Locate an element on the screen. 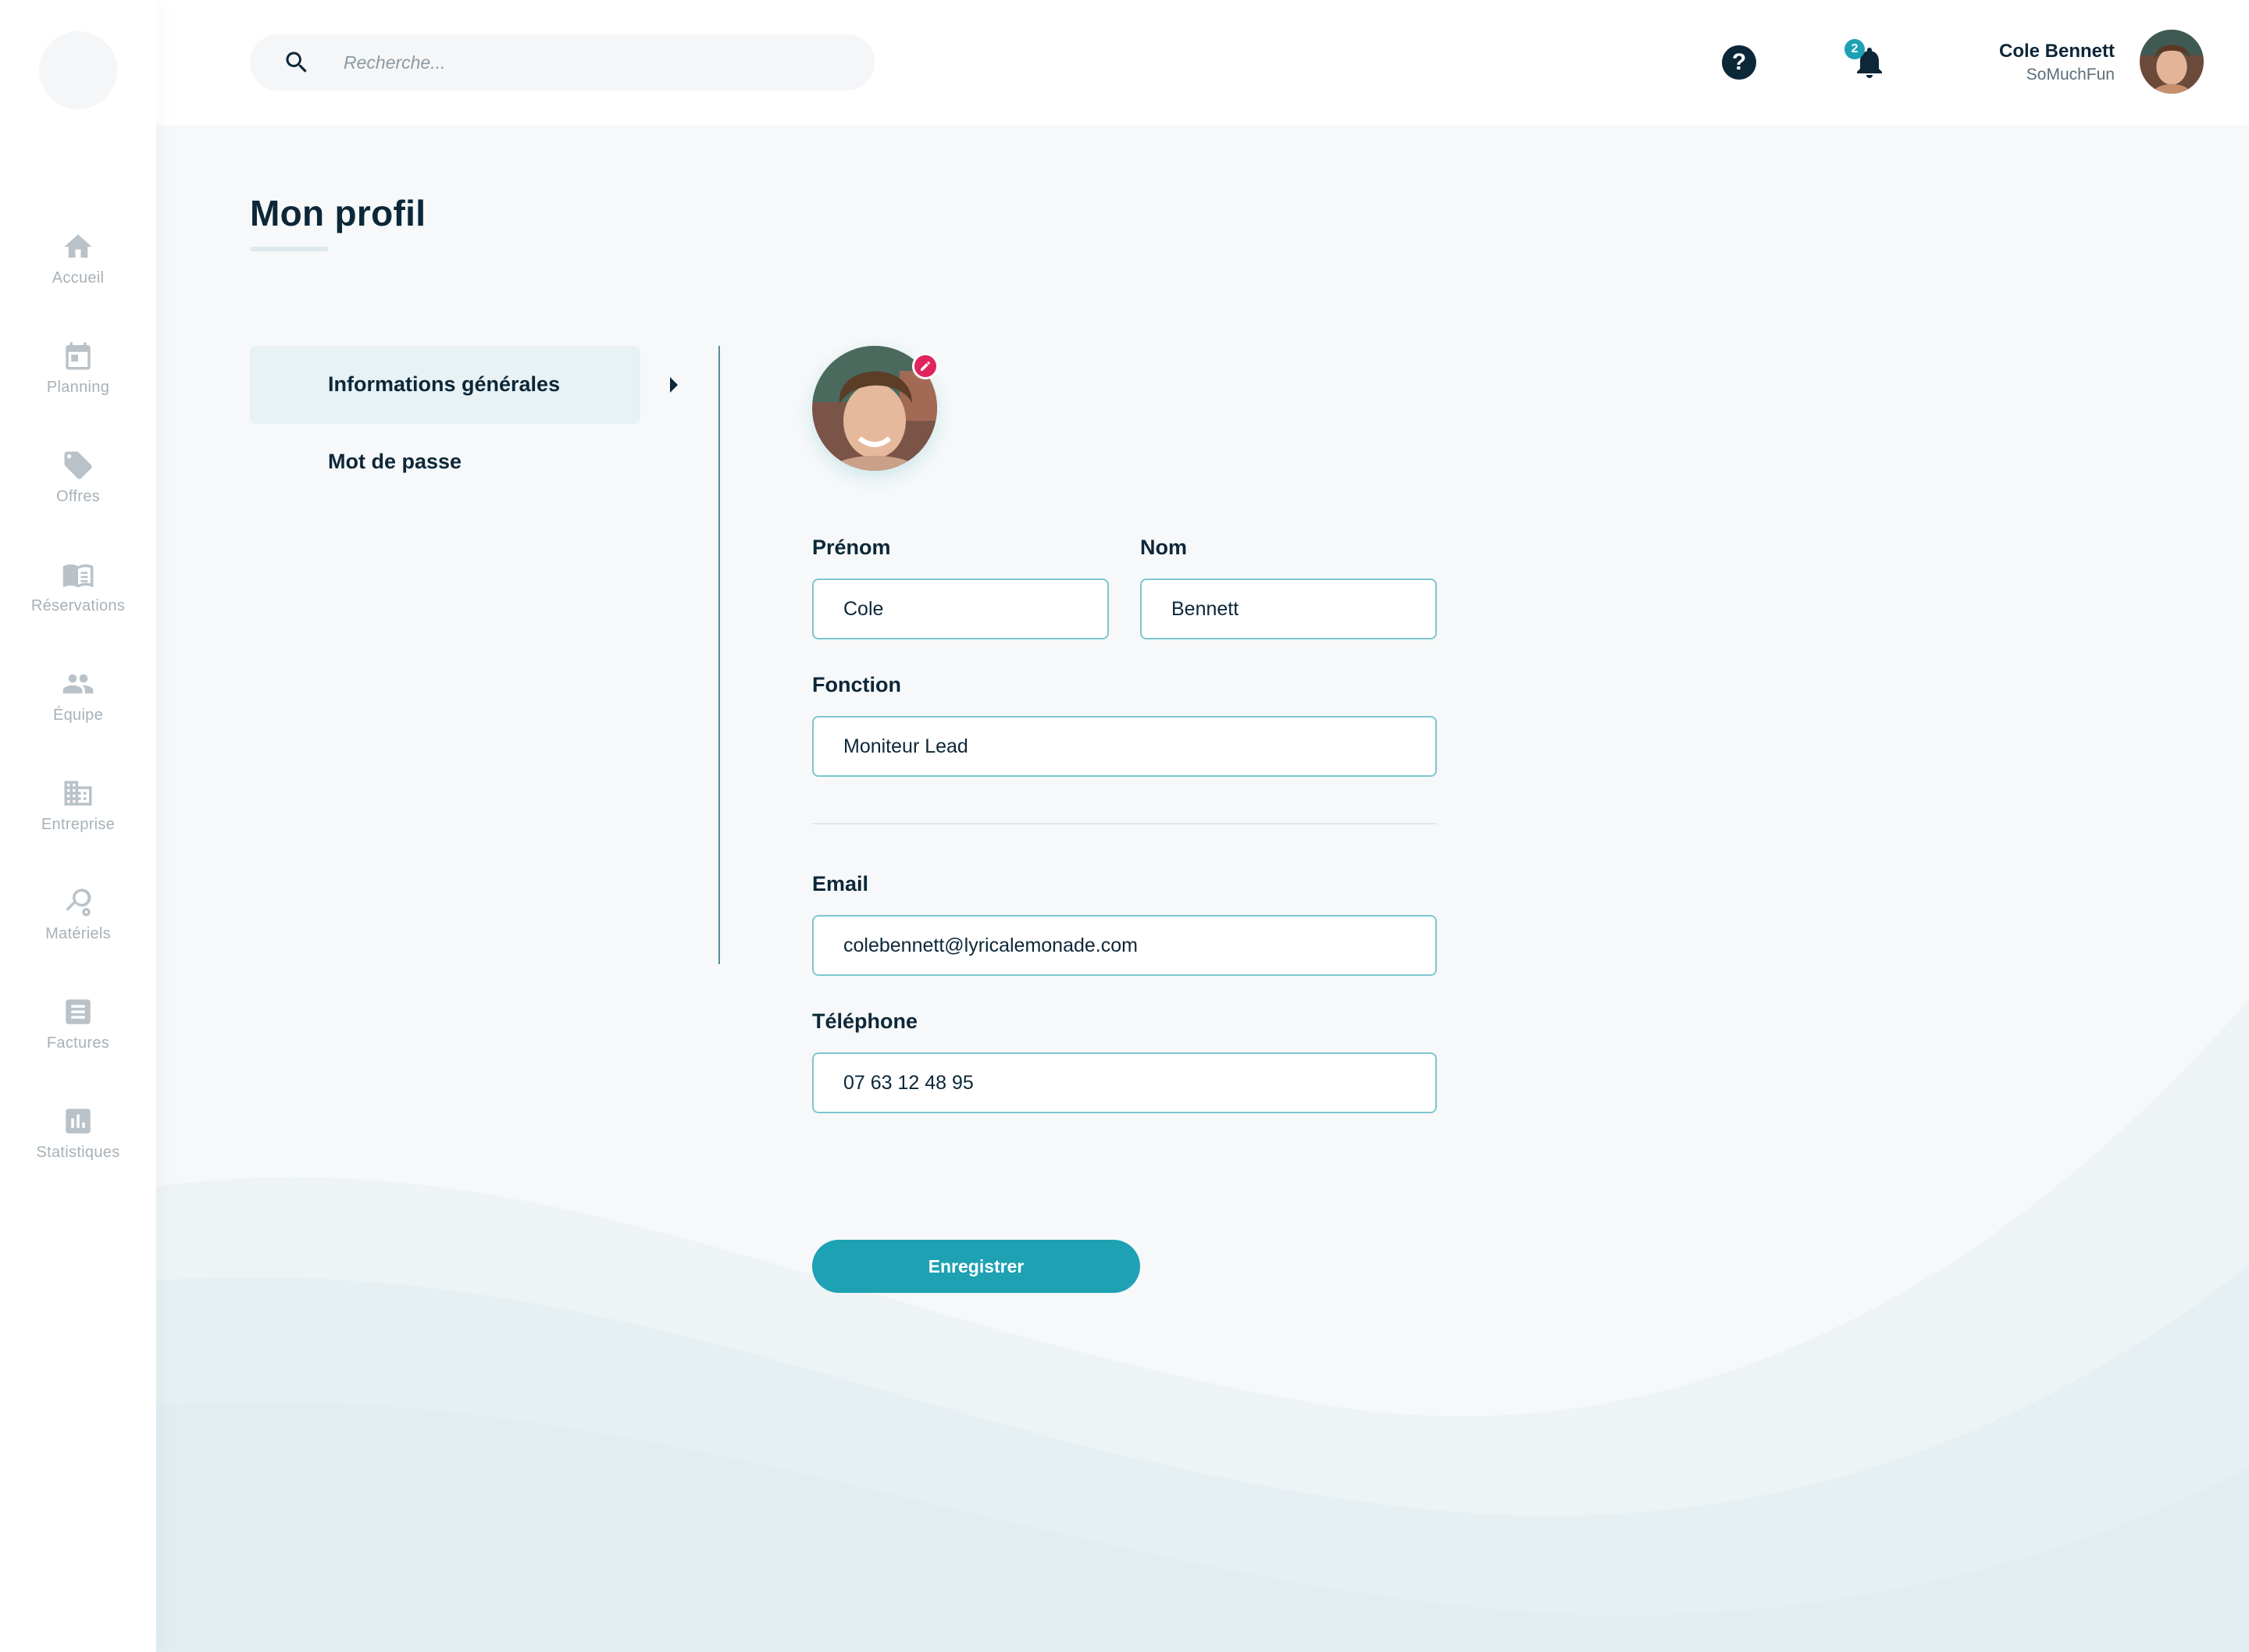  sidebar-item-label: Offres is located at coordinates (78, 496).